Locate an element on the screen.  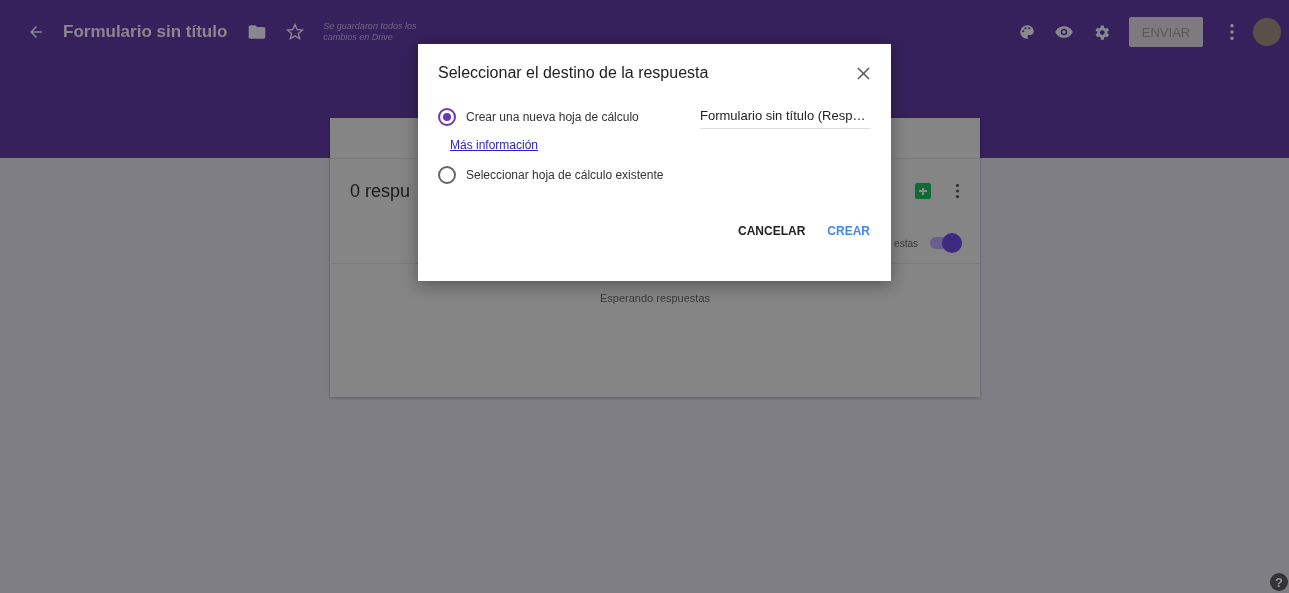
dialog-title: Seleccionar el destino de la respuesta is located at coordinates (573, 73).